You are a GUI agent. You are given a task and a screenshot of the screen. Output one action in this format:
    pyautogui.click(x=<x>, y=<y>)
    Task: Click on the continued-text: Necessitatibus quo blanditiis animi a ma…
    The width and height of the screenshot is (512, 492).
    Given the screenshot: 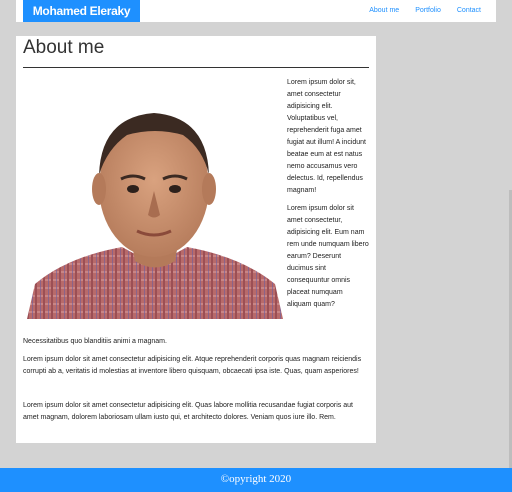 What is the action you would take?
    pyautogui.click(x=95, y=341)
    